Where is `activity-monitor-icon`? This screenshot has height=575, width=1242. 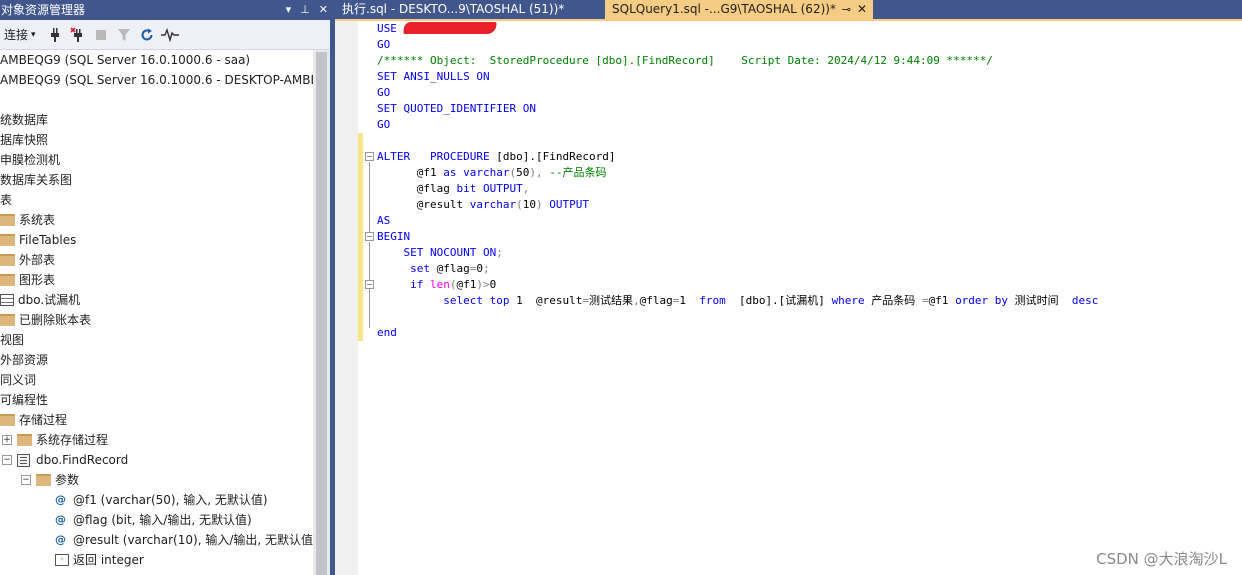 activity-monitor-icon is located at coordinates (170, 35).